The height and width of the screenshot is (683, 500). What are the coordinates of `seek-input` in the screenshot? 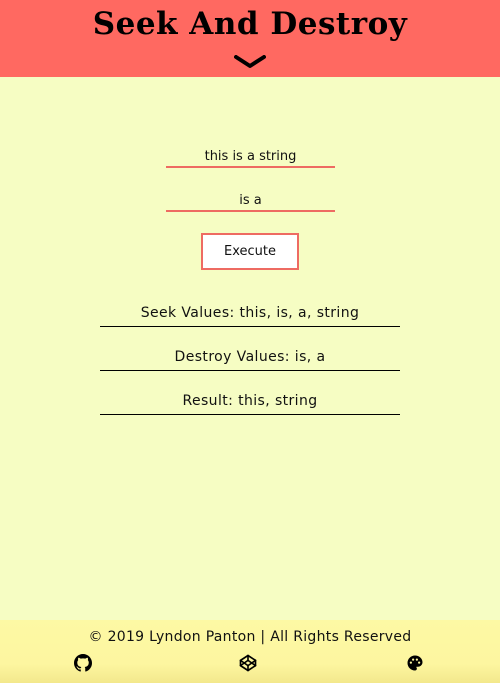 It's located at (250, 157).